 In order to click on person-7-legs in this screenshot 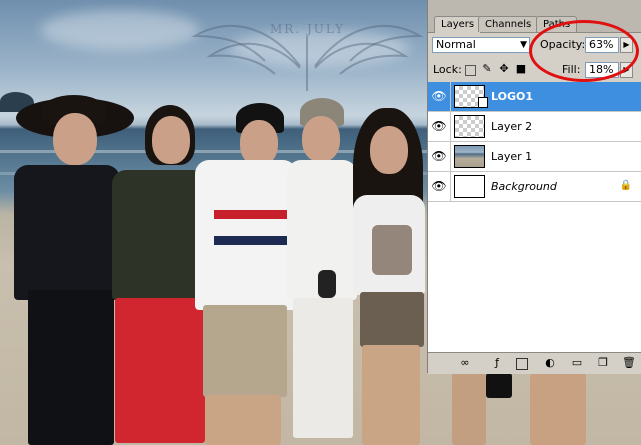, I will do `click(558, 409)`.